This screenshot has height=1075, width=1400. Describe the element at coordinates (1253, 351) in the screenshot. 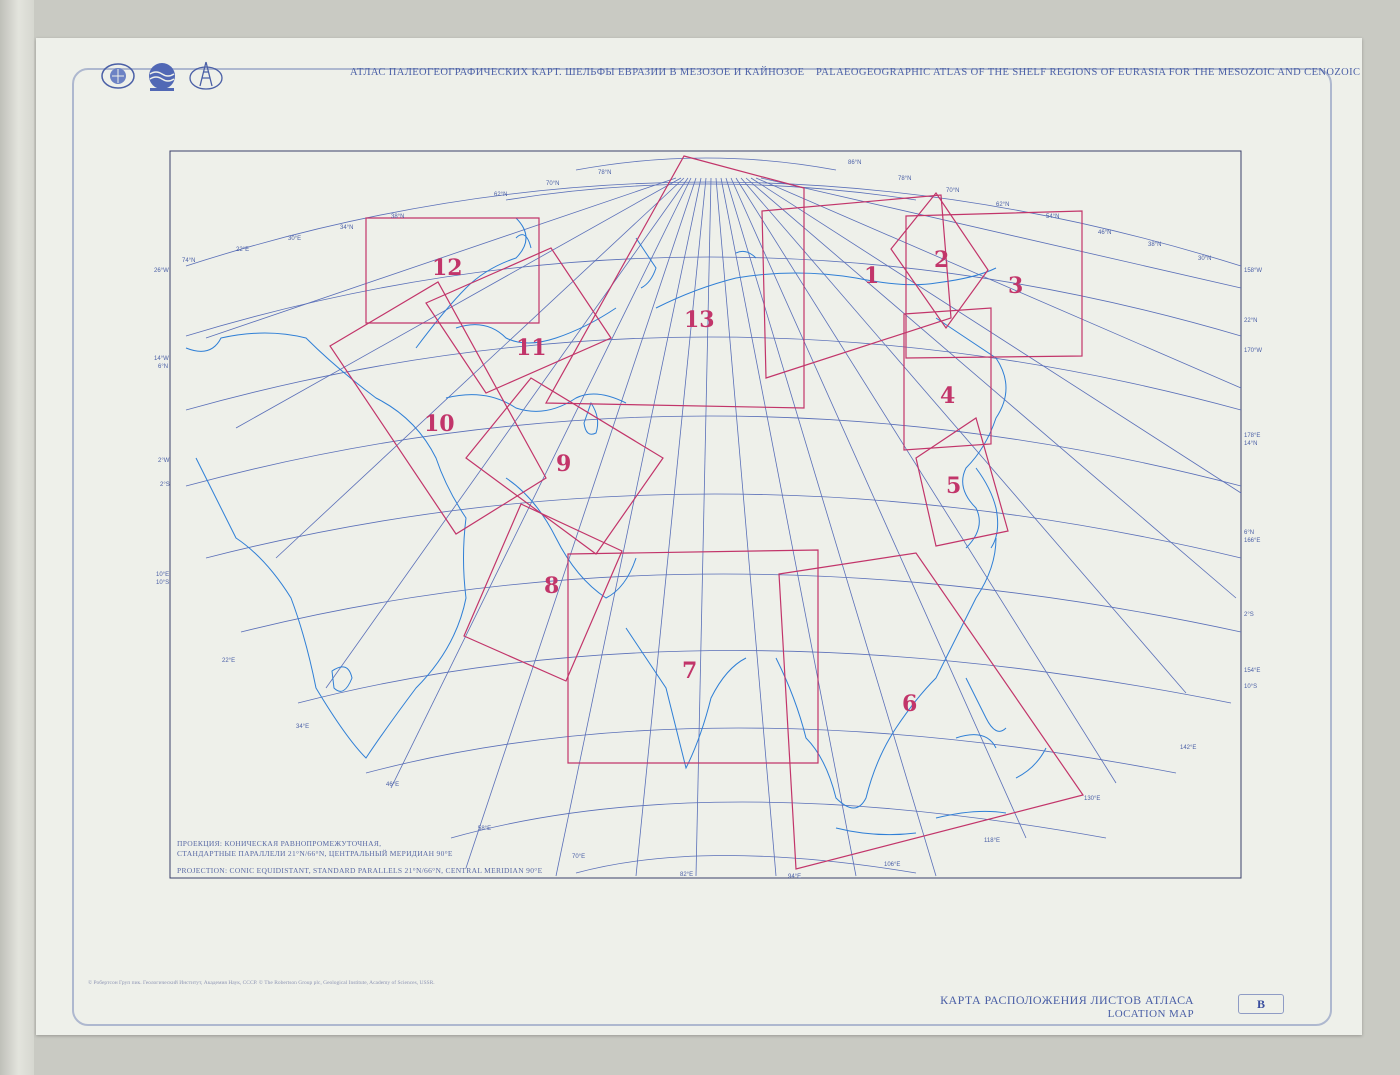

I see `grid-label: 170°W` at that location.